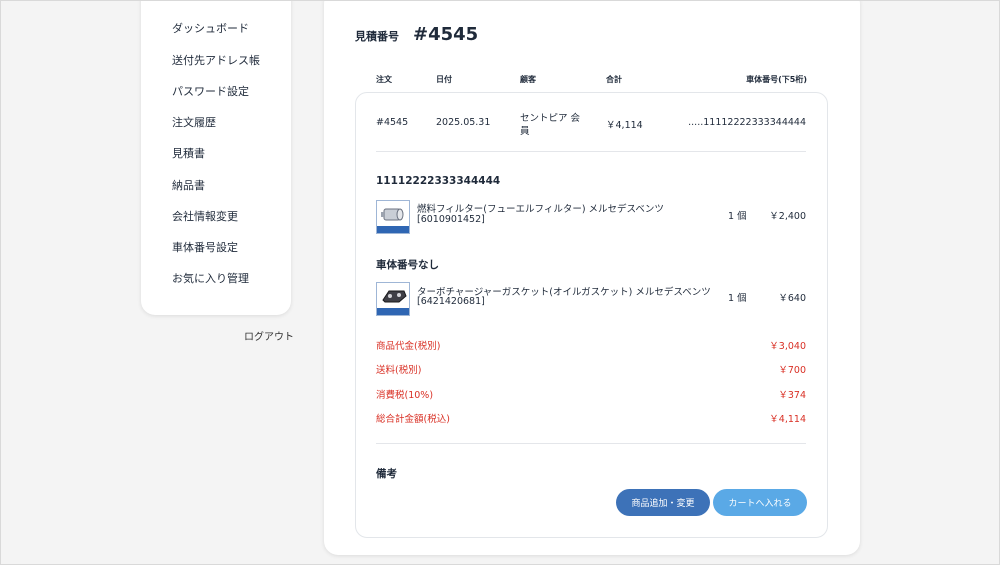 The height and width of the screenshot is (565, 1000). What do you see at coordinates (194, 122) in the screenshot?
I see `sidebar-item-order-history: 注文履歴` at bounding box center [194, 122].